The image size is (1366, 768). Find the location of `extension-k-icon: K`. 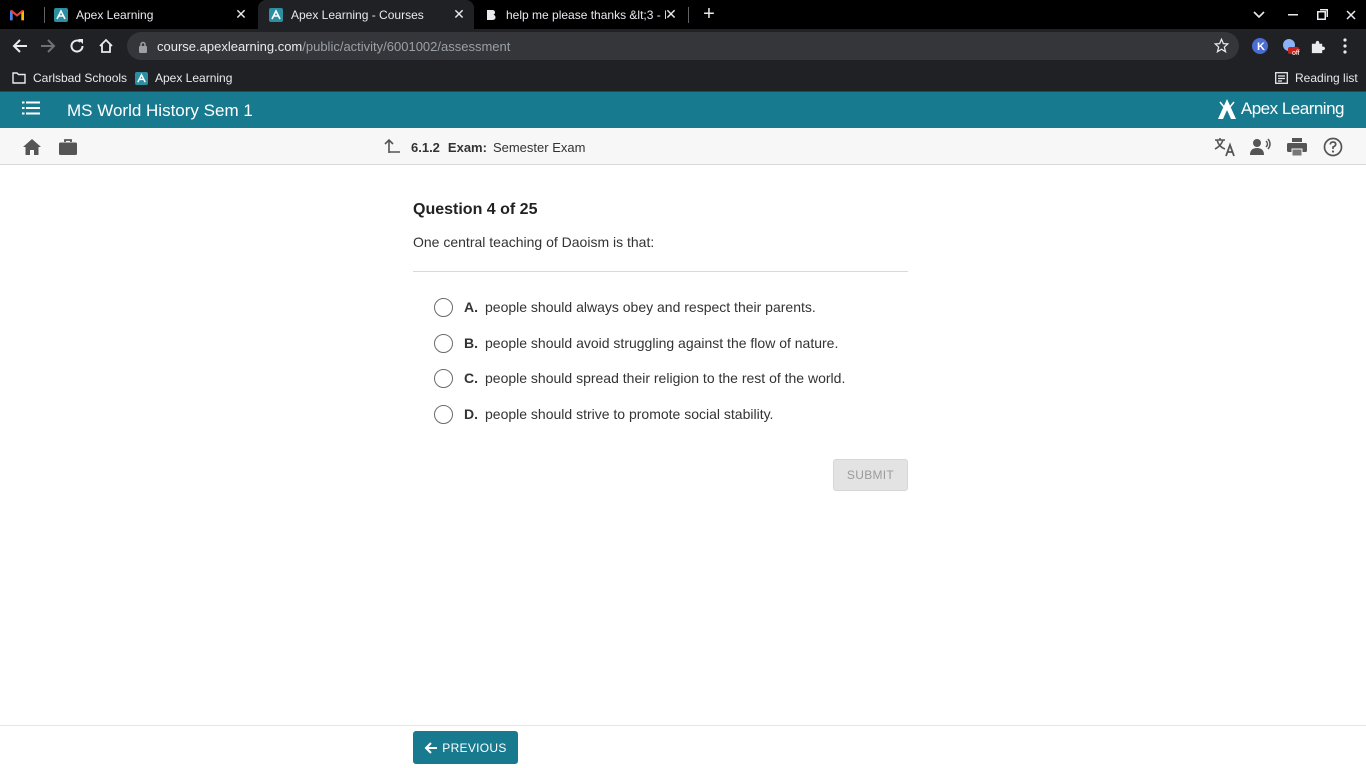

extension-k-icon: K is located at coordinates (1260, 46).